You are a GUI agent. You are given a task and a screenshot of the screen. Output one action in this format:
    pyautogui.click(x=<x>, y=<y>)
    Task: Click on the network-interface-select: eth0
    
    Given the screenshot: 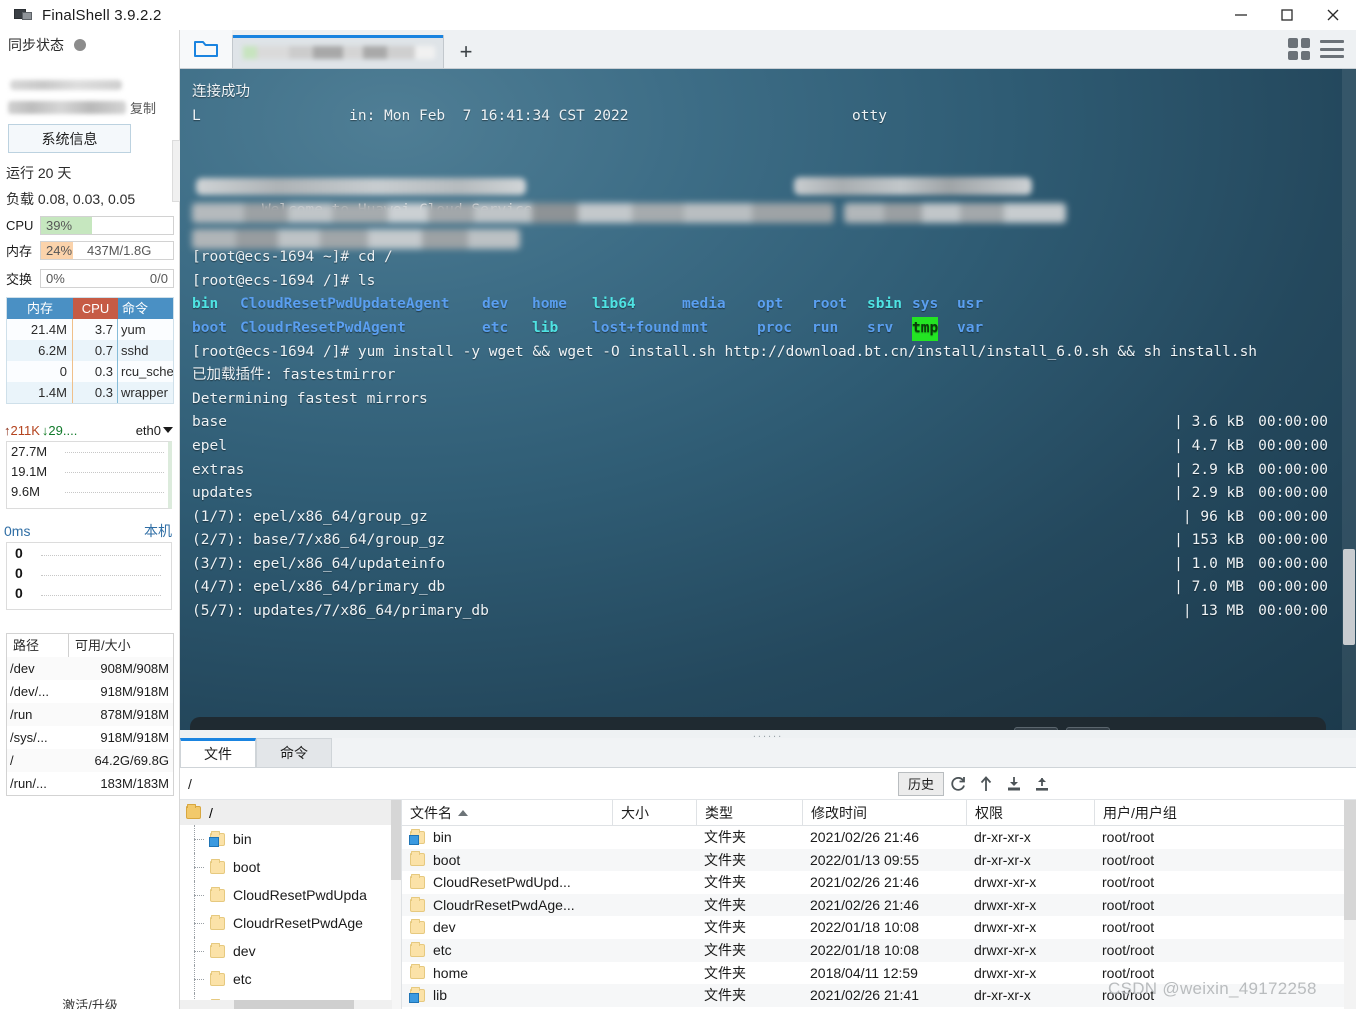 What is the action you would take?
    pyautogui.click(x=148, y=430)
    